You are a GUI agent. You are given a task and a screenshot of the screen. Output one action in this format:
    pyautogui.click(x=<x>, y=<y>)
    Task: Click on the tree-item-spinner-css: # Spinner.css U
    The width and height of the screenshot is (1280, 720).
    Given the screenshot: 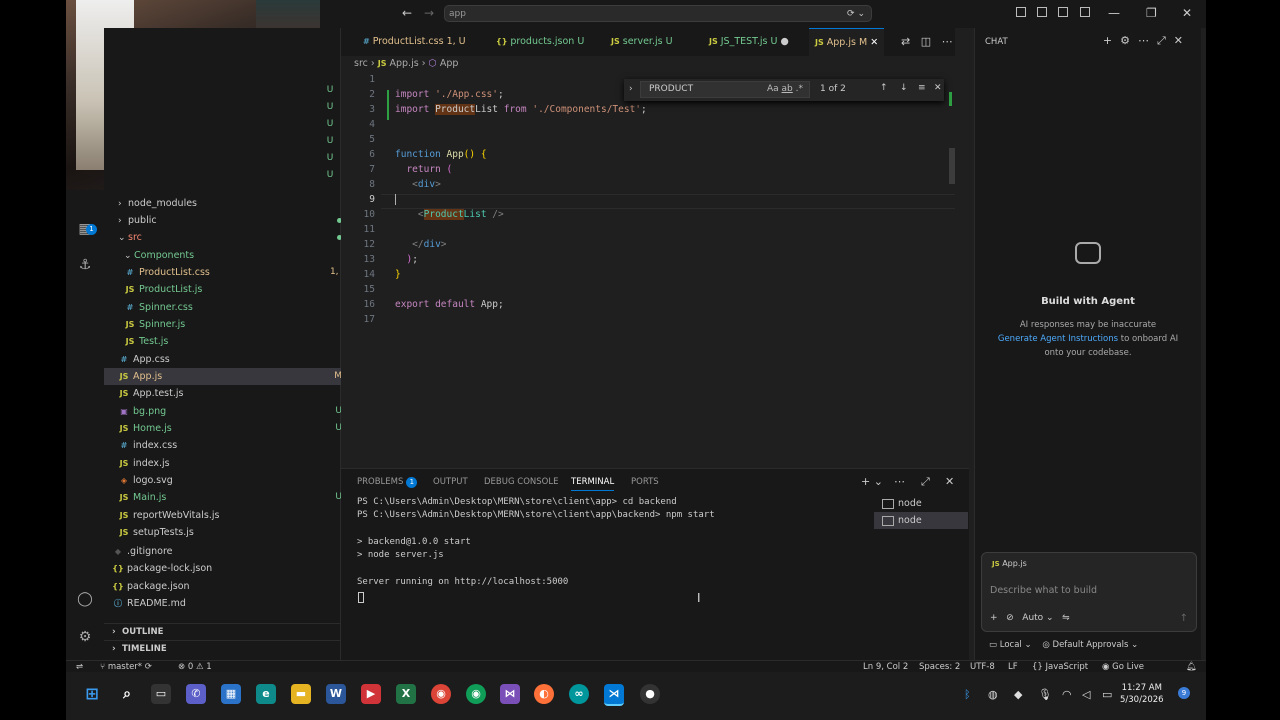 What is the action you would take?
    pyautogui.click(x=232, y=307)
    